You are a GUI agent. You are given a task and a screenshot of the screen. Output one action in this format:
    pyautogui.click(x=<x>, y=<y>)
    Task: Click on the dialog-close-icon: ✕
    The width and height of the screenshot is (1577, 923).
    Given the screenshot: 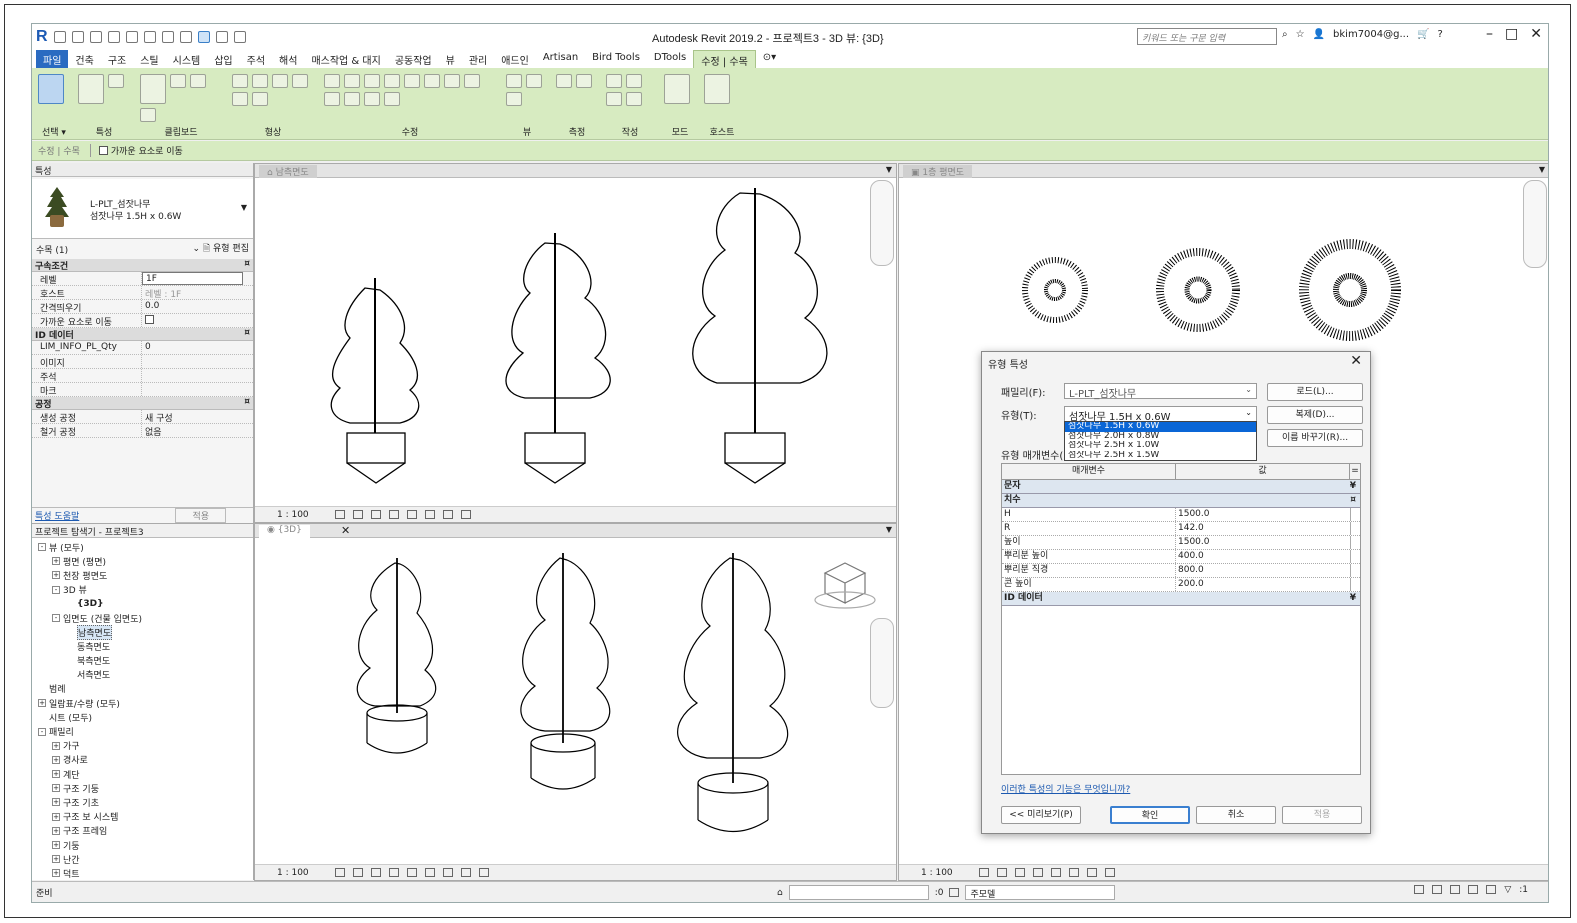 What is the action you would take?
    pyautogui.click(x=1356, y=361)
    